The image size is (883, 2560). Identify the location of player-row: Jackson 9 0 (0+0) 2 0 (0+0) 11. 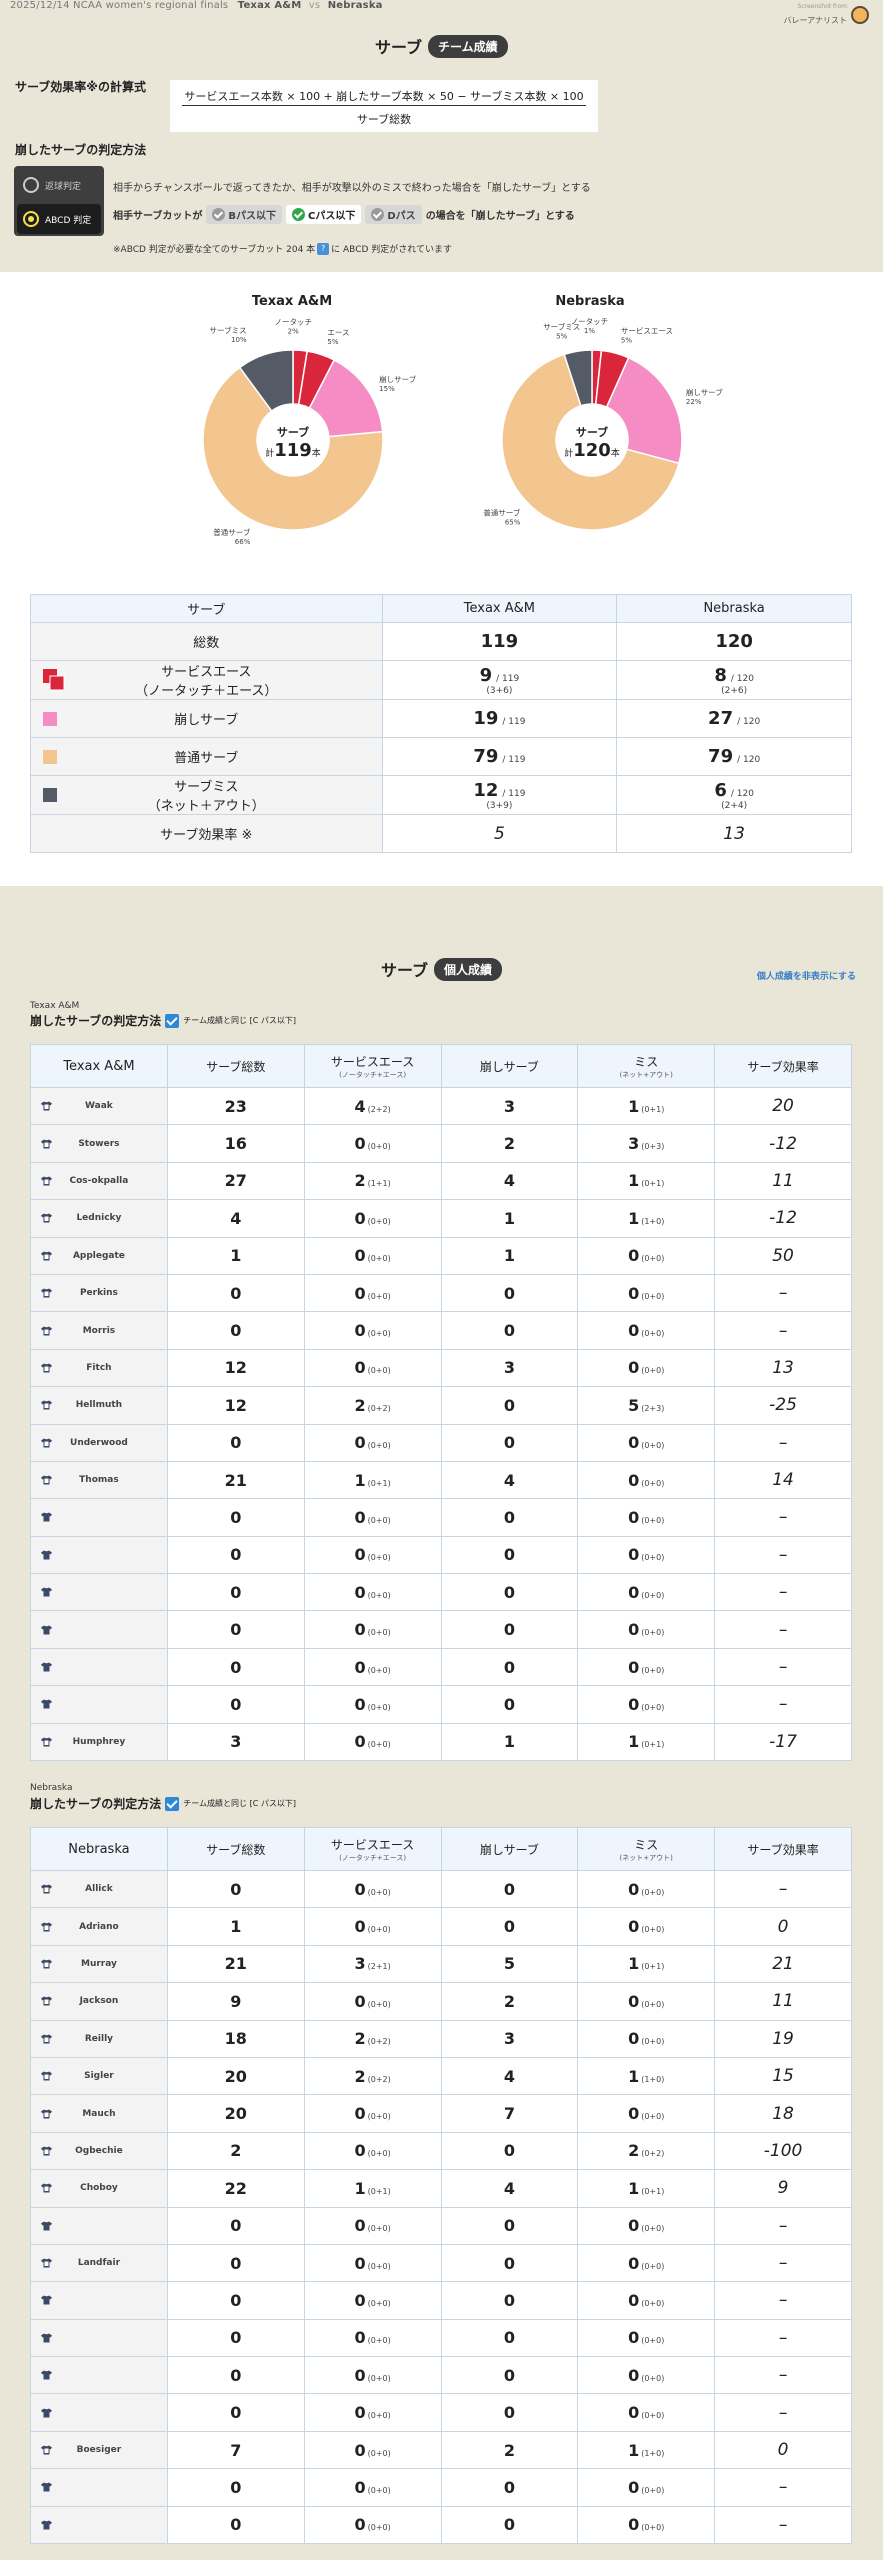
(441, 2001).